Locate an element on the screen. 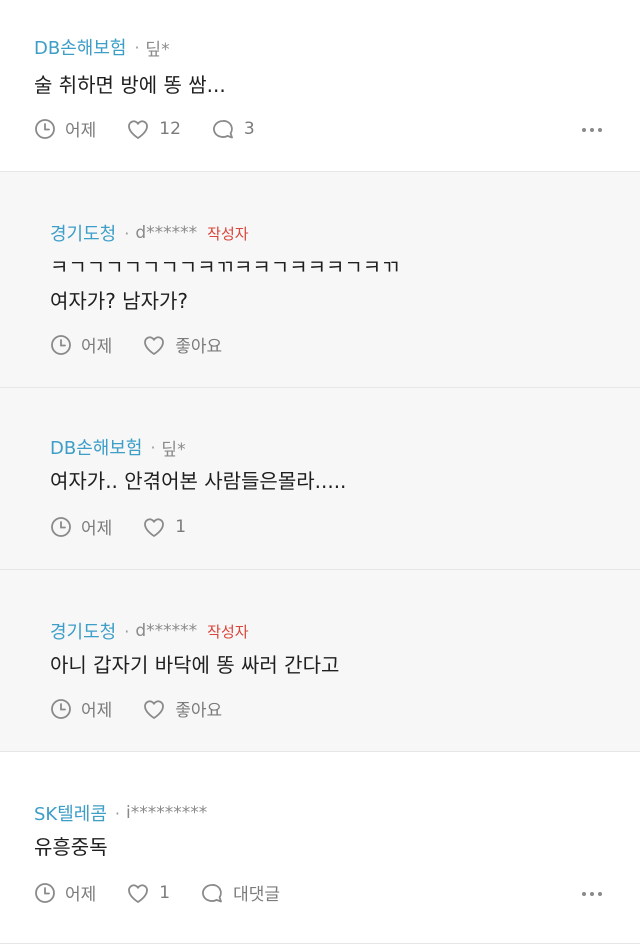  company-name: SK텔레콤 is located at coordinates (70, 813).